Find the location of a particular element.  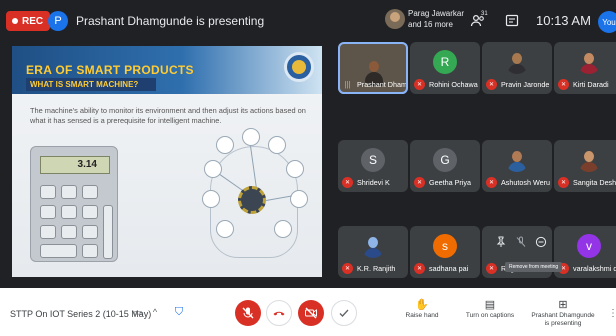

participant-label: ✕ Rohini Ochawar is located at coordinates (446, 84).